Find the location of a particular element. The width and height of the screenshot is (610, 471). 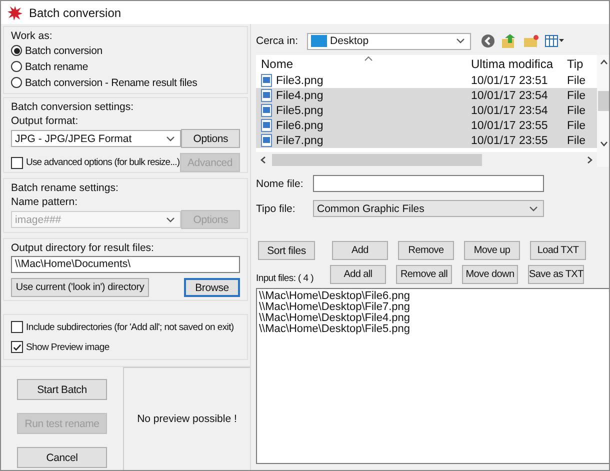

group-label: Batch rename settings: is located at coordinates (65, 188).